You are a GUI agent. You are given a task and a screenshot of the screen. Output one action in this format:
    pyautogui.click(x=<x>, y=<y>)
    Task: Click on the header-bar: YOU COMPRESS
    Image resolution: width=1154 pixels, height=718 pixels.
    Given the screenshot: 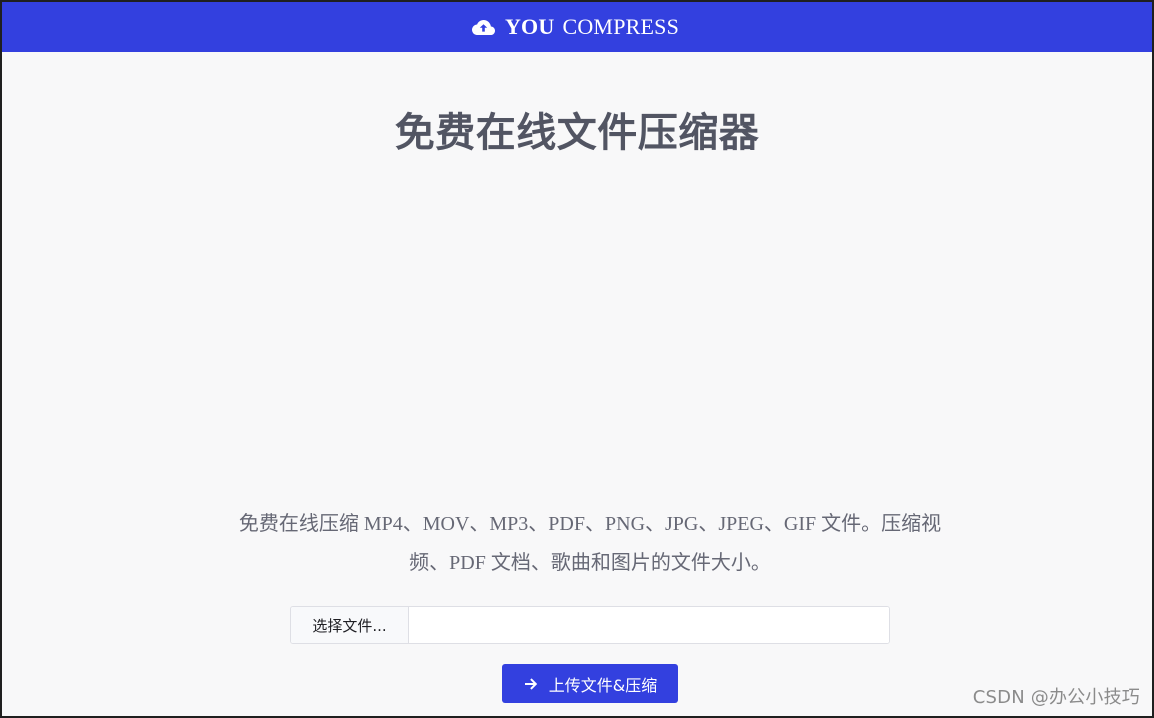 What is the action you would take?
    pyautogui.click(x=577, y=27)
    